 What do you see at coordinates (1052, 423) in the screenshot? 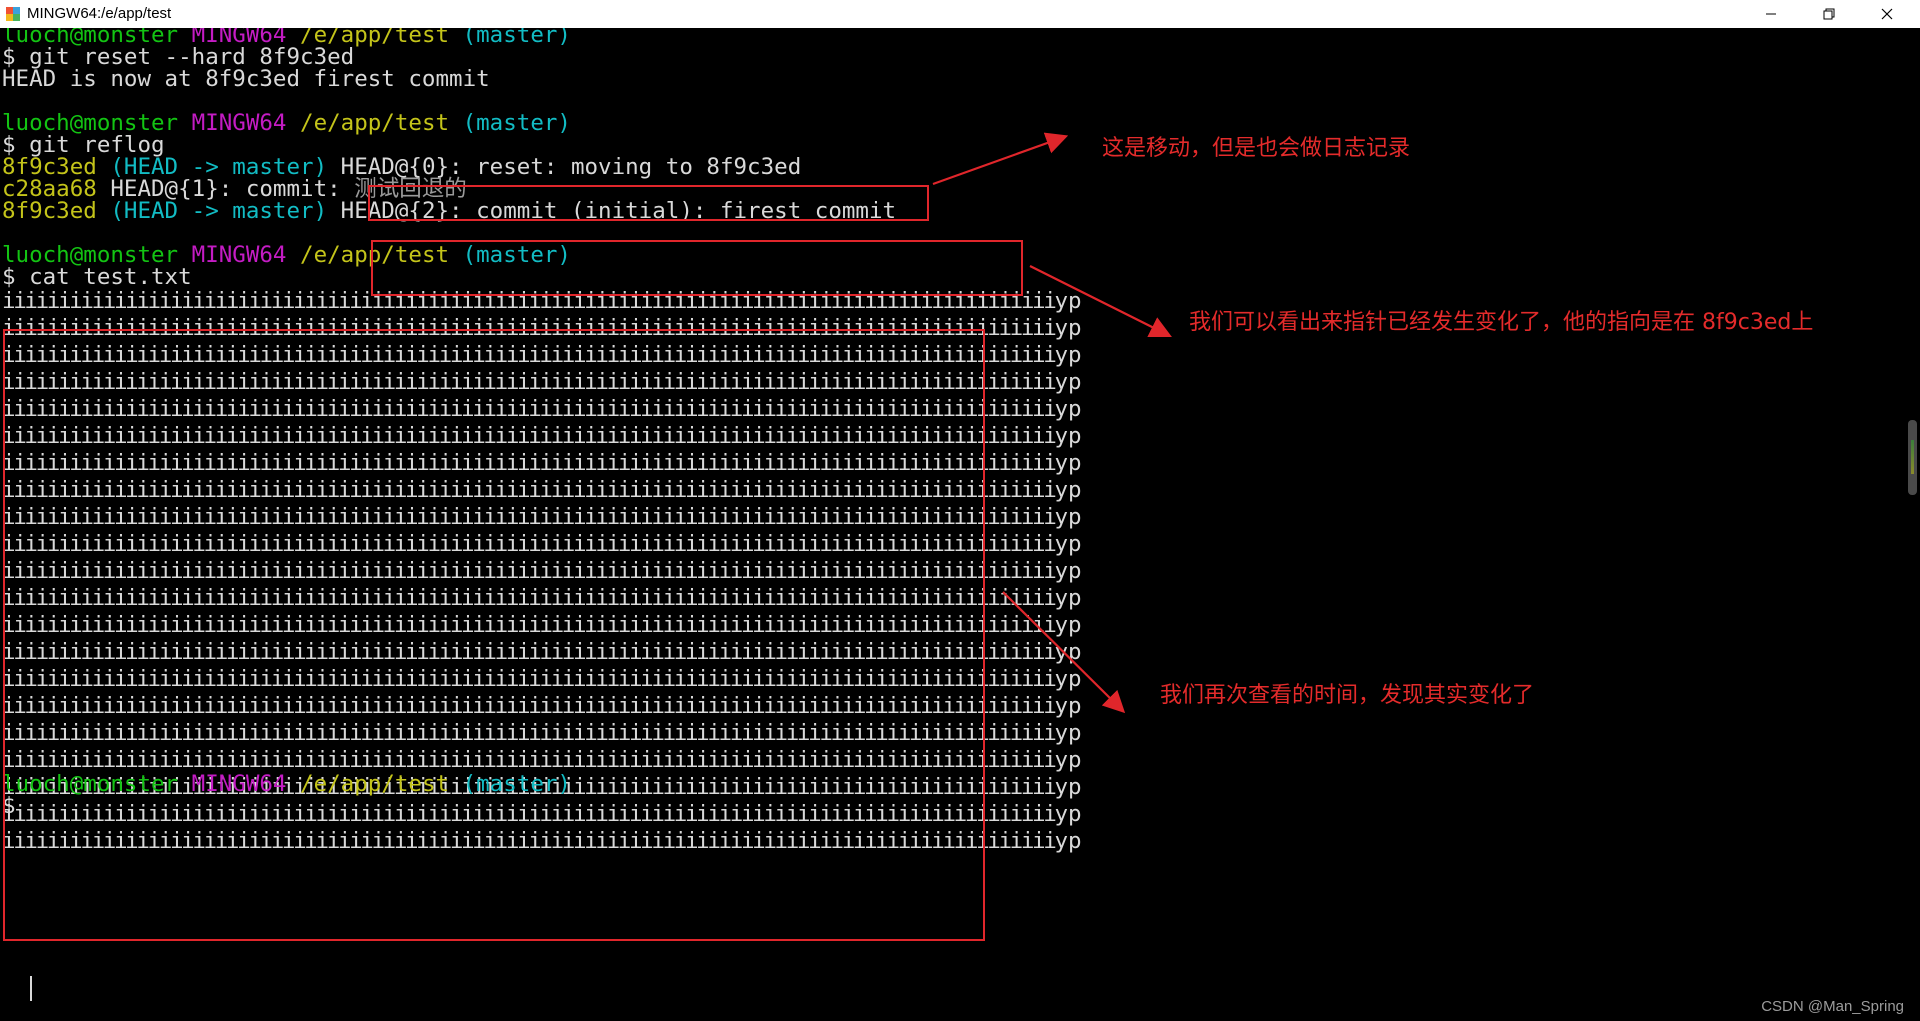
I see `annotation-arrows` at bounding box center [1052, 423].